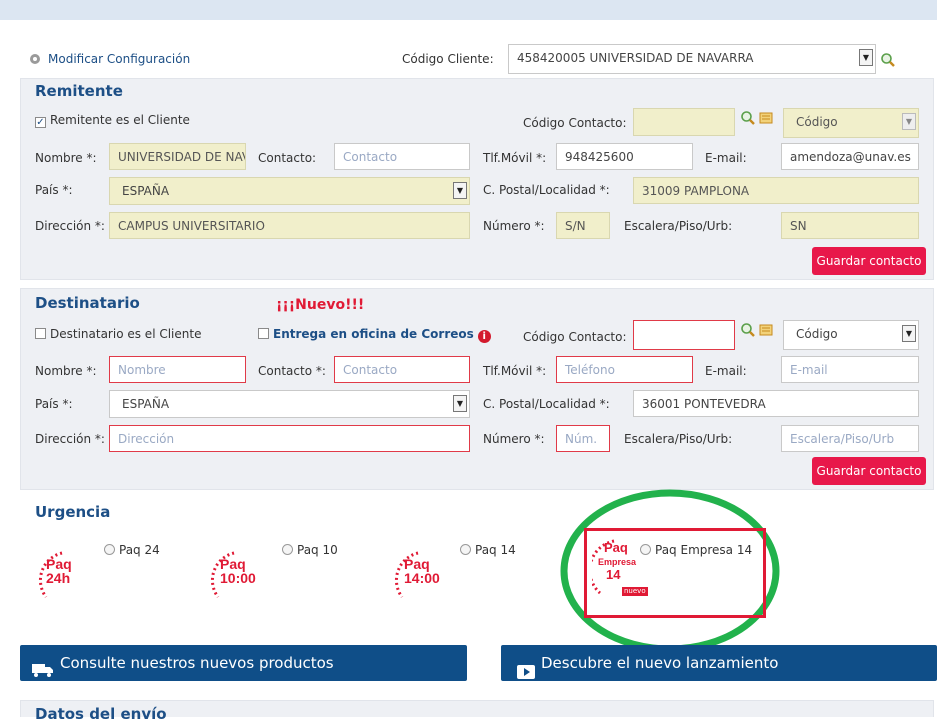 The height and width of the screenshot is (723, 937). Describe the element at coordinates (43, 666) in the screenshot. I see `truck-icon` at that location.